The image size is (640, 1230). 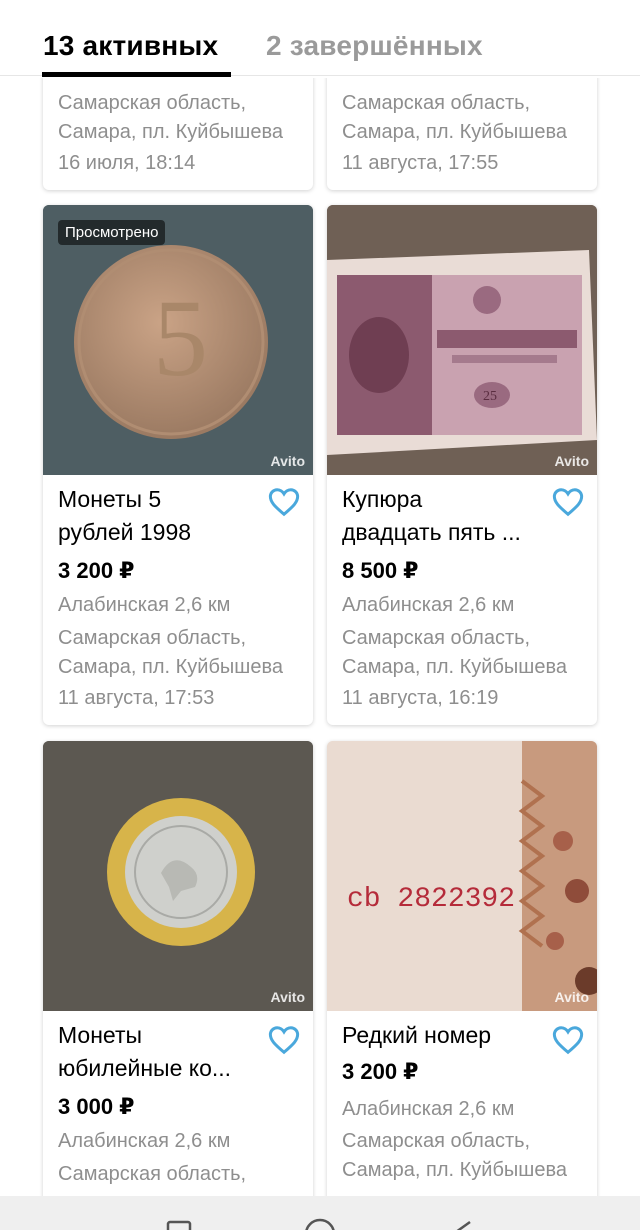 I want to click on home-icon, so click(x=320, y=1224).